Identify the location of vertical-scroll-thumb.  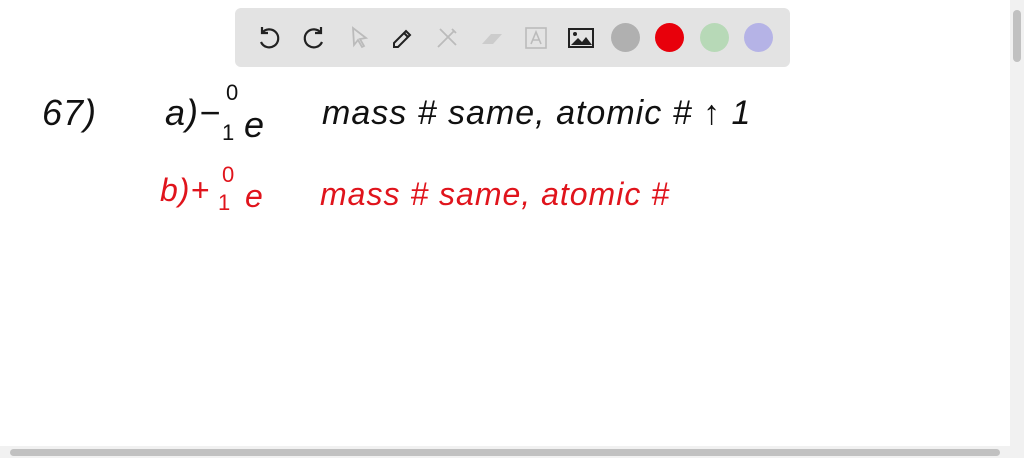
(1017, 36).